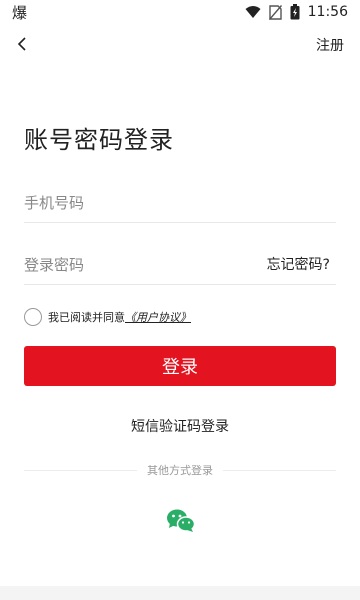 The height and width of the screenshot is (600, 360). I want to click on chevron-left-icon, so click(21, 44).